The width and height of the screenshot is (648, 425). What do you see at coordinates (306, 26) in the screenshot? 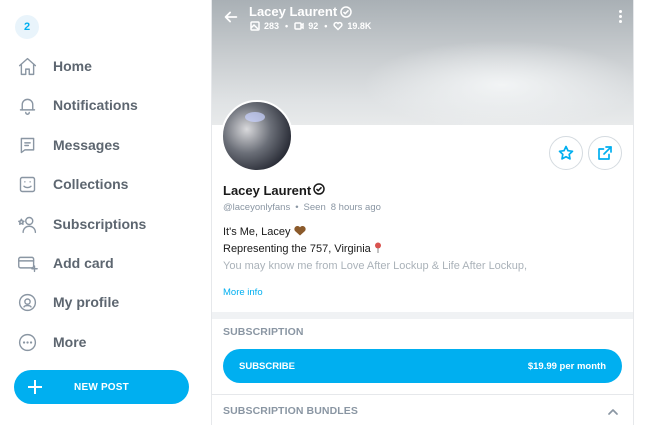
I see `videos-stat: 92` at bounding box center [306, 26].